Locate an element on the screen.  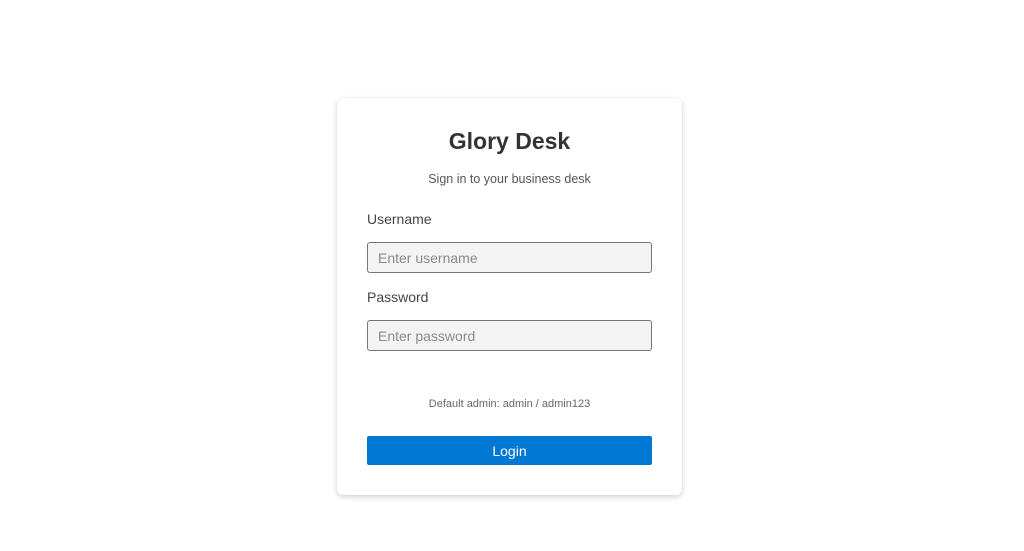
username-label: Username is located at coordinates (399, 219).